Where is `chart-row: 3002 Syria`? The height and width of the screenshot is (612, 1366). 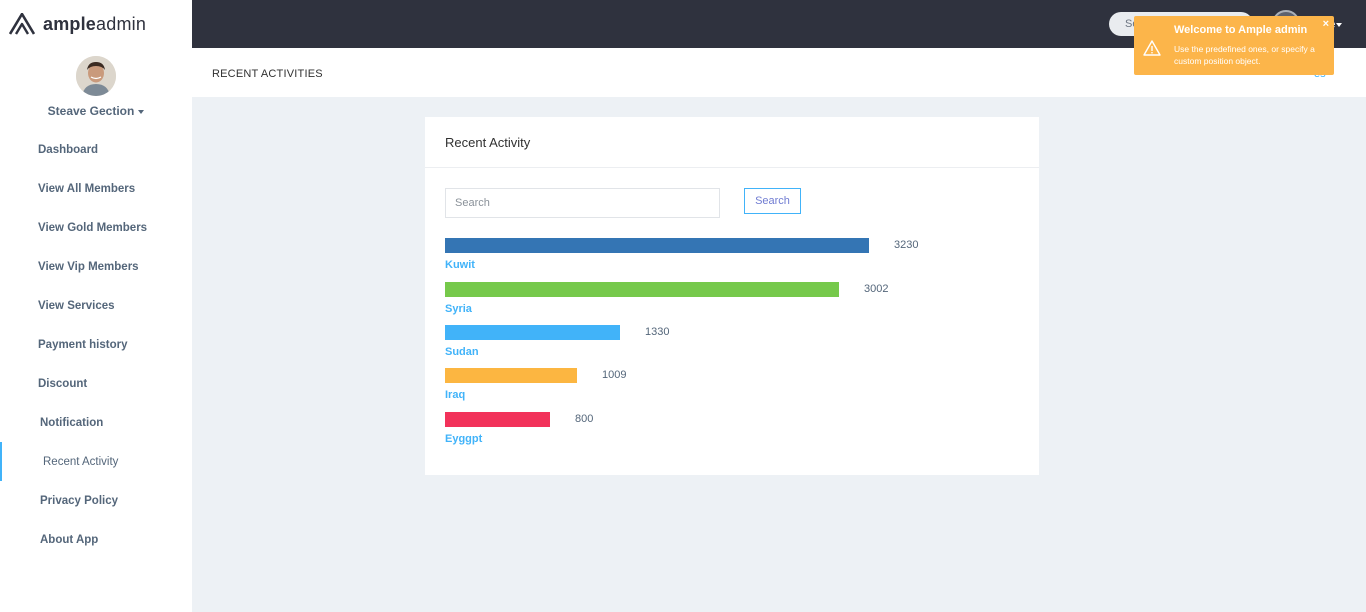
chart-row: 3002 Syria is located at coordinates (725, 300).